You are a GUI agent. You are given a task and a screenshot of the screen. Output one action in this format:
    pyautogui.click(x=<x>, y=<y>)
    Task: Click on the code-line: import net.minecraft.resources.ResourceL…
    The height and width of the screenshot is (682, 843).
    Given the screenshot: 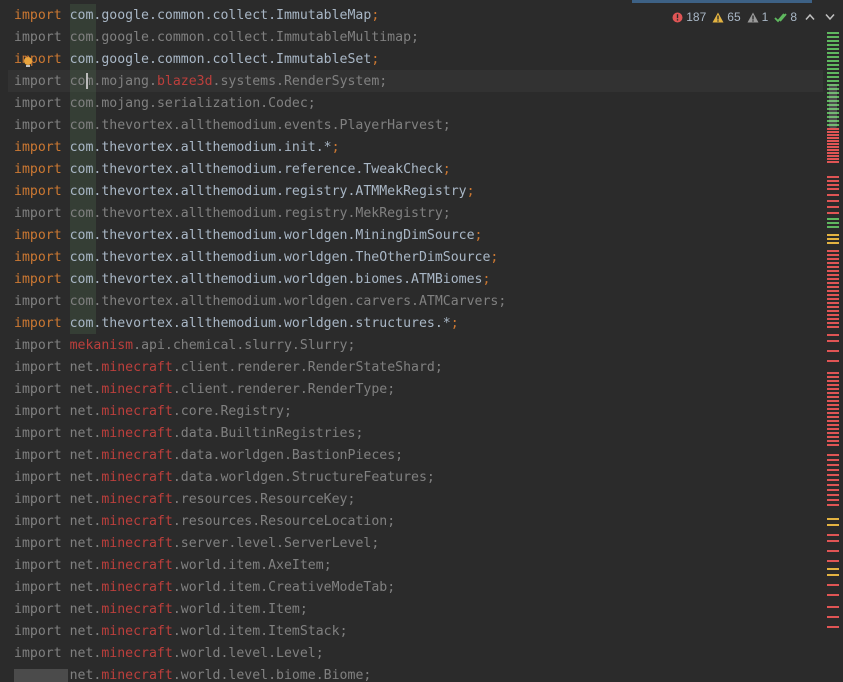 What is the action you would take?
    pyautogui.click(x=260, y=522)
    